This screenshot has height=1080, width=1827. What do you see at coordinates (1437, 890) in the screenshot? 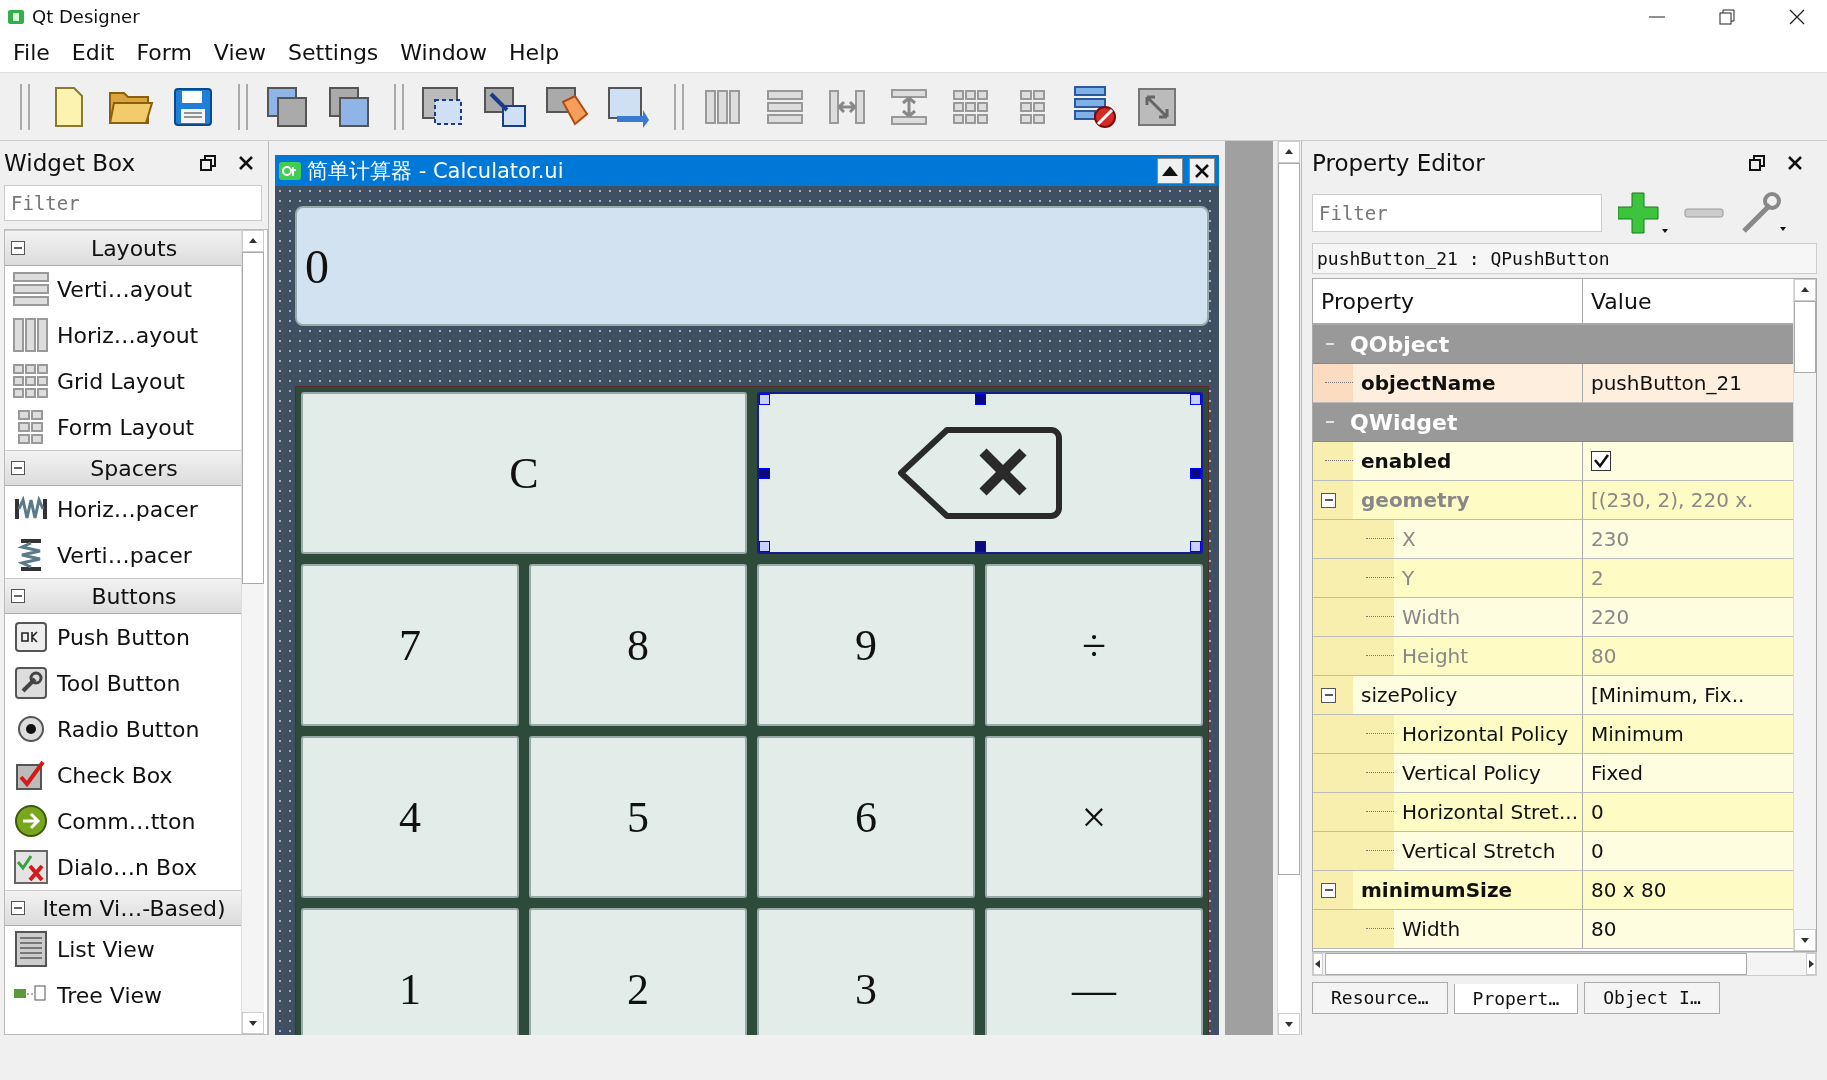
I see `property-name: minimumSize` at bounding box center [1437, 890].